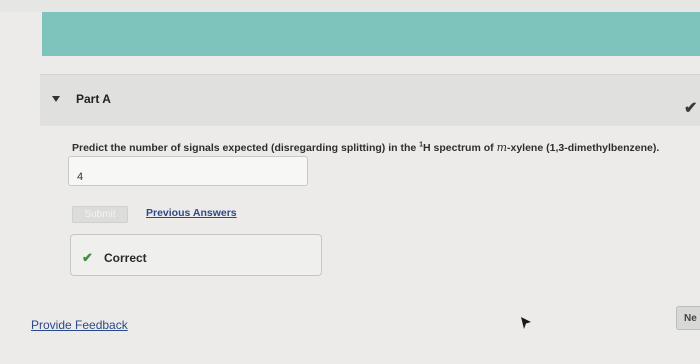 The height and width of the screenshot is (364, 700). Describe the element at coordinates (460, 148) in the screenshot. I see `question-text-mid: H spectrum of` at that location.